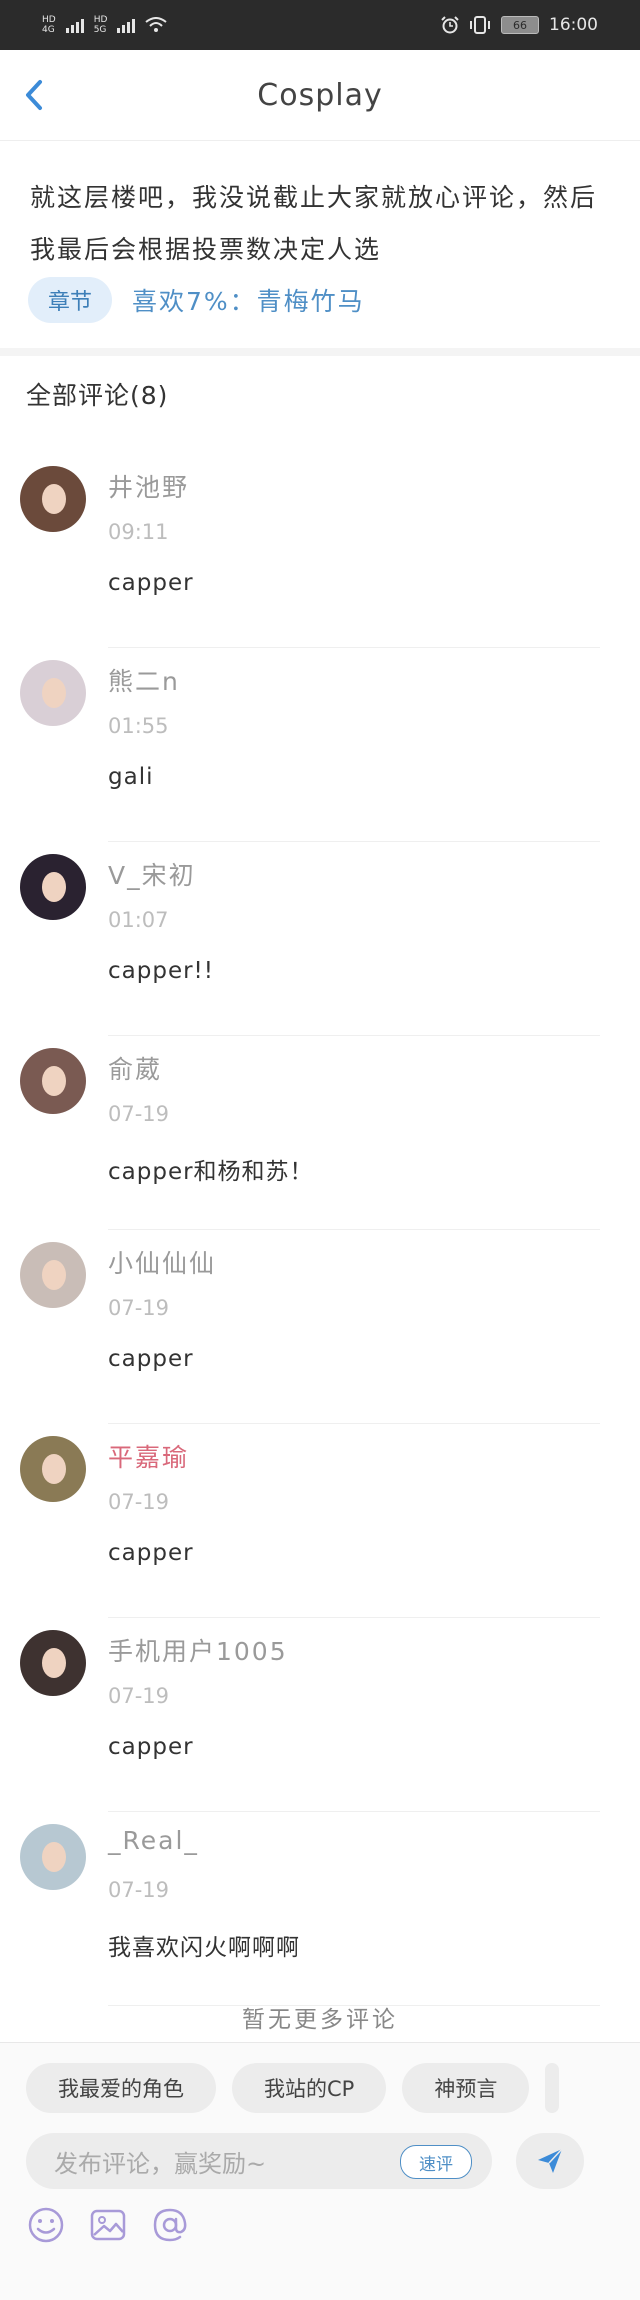 The width and height of the screenshot is (640, 2300). What do you see at coordinates (480, 25) in the screenshot?
I see `vibrate-icon` at bounding box center [480, 25].